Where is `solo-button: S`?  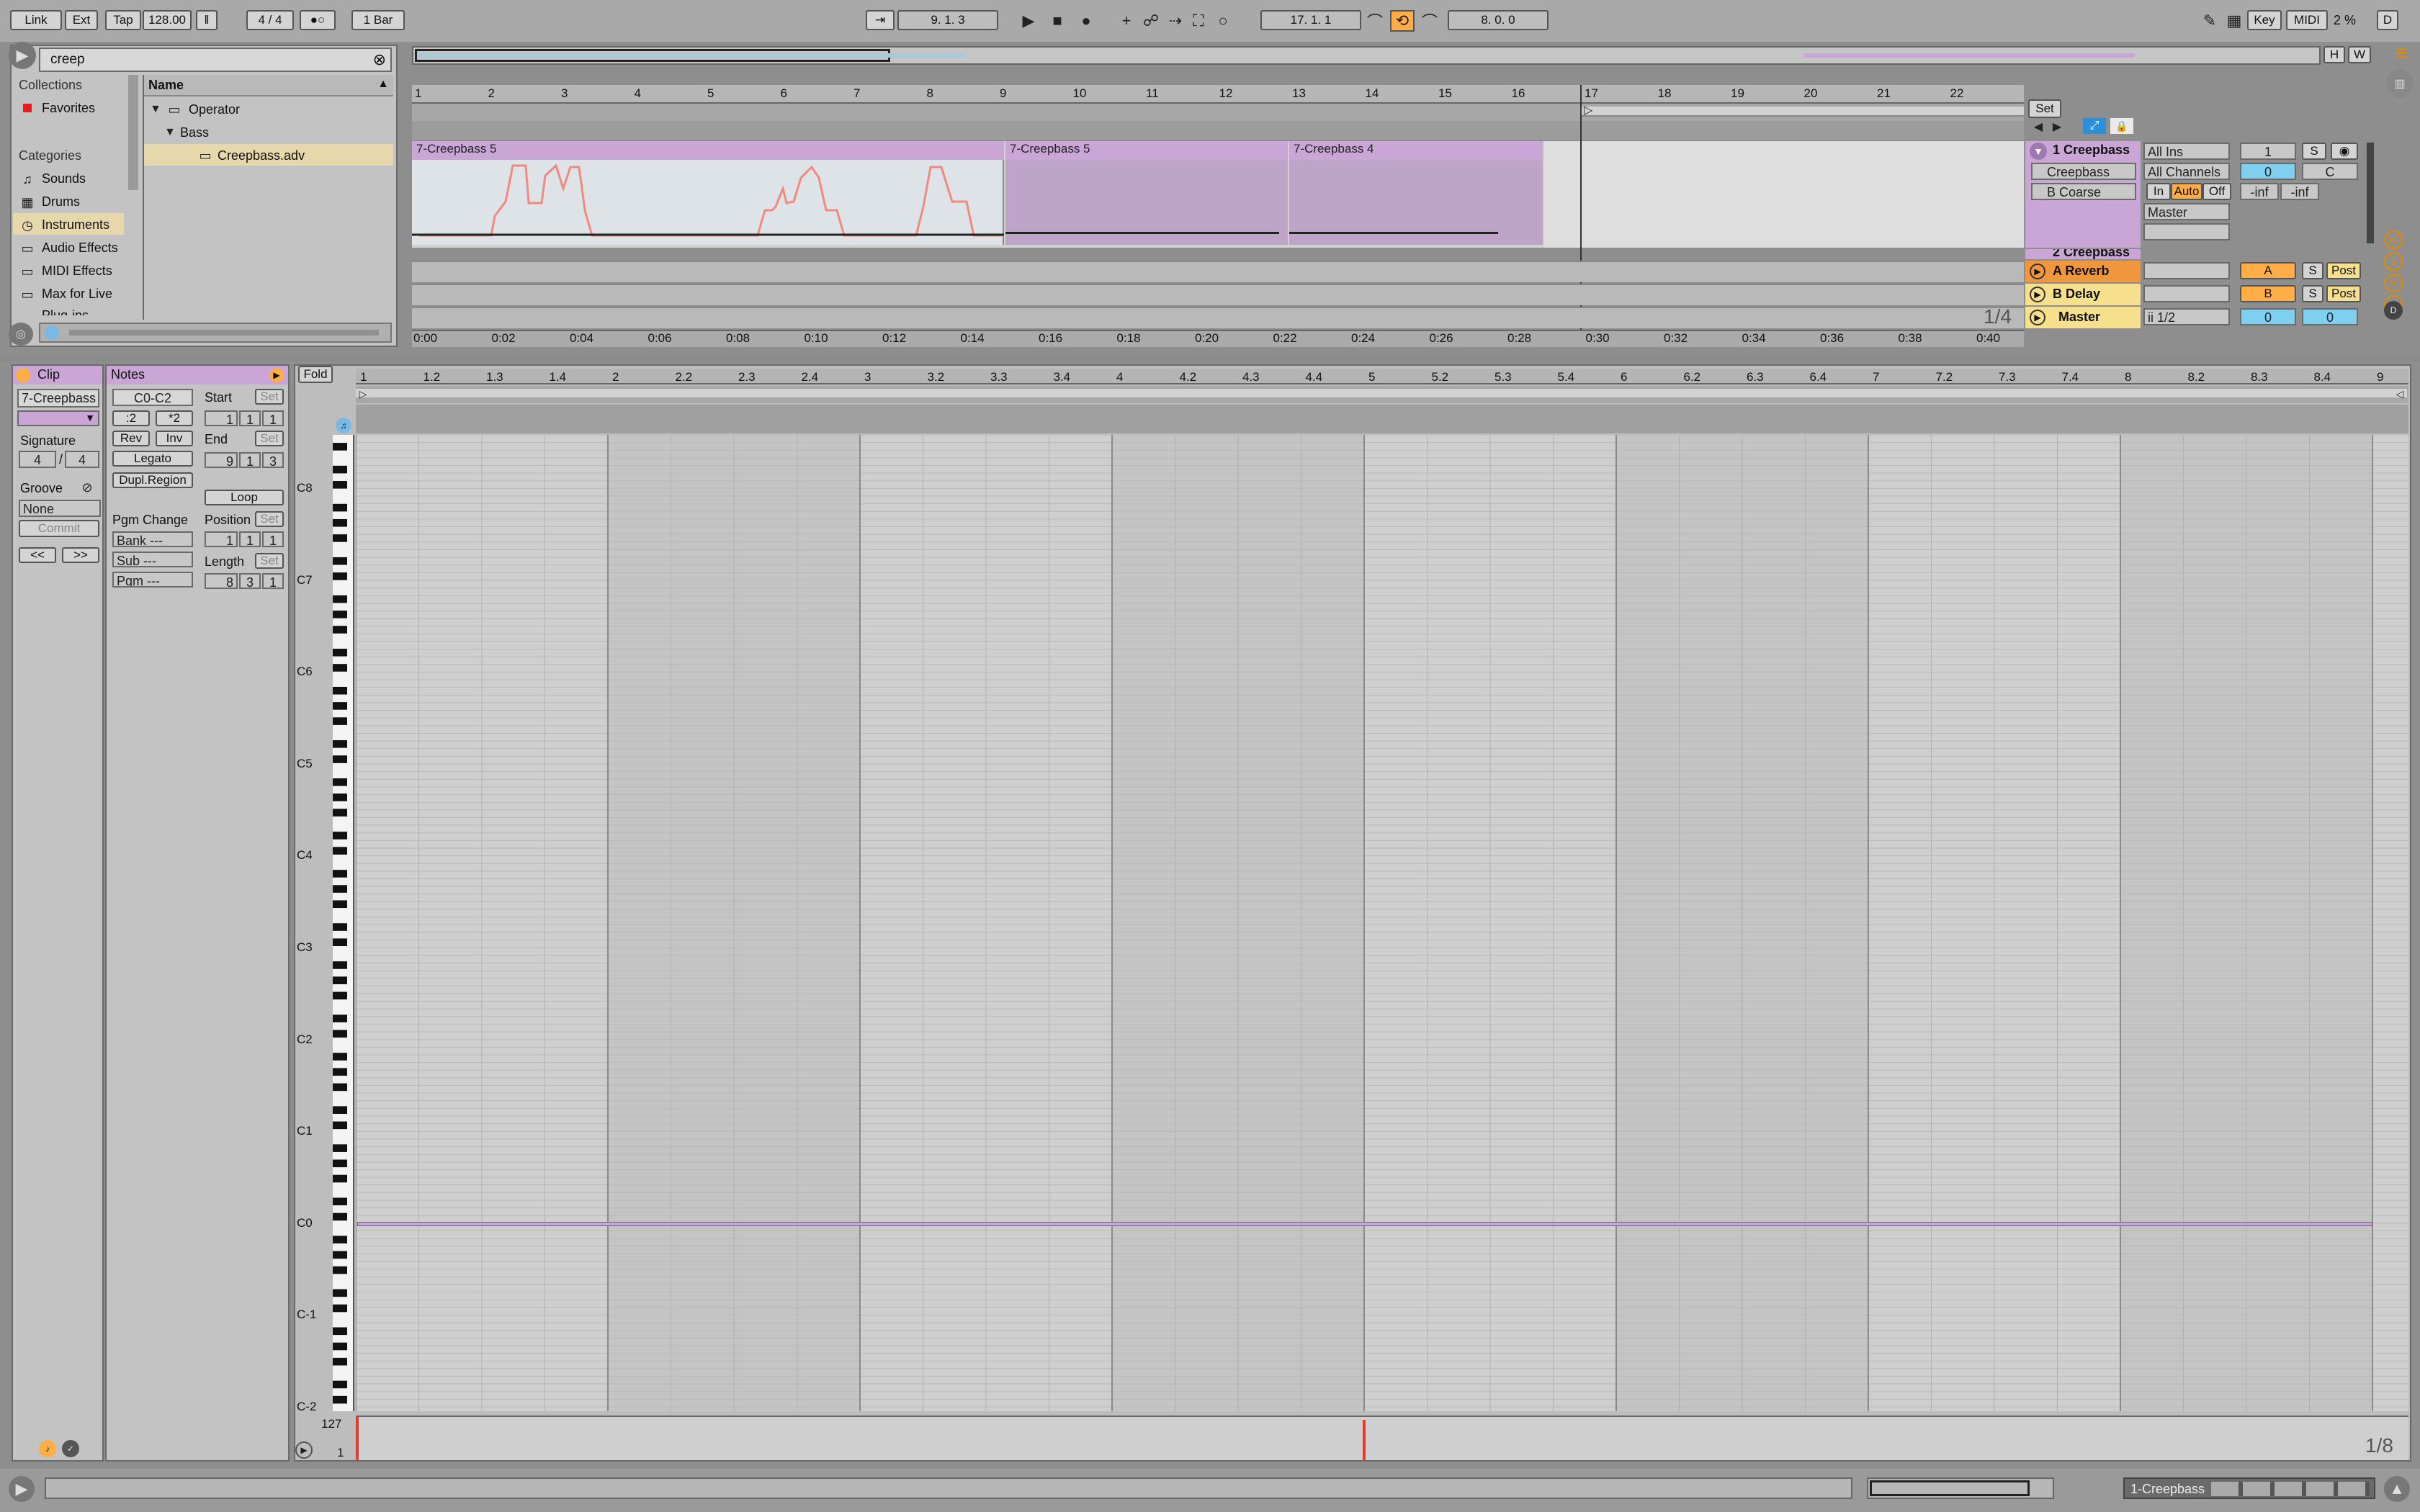
solo-button: S is located at coordinates (2314, 151).